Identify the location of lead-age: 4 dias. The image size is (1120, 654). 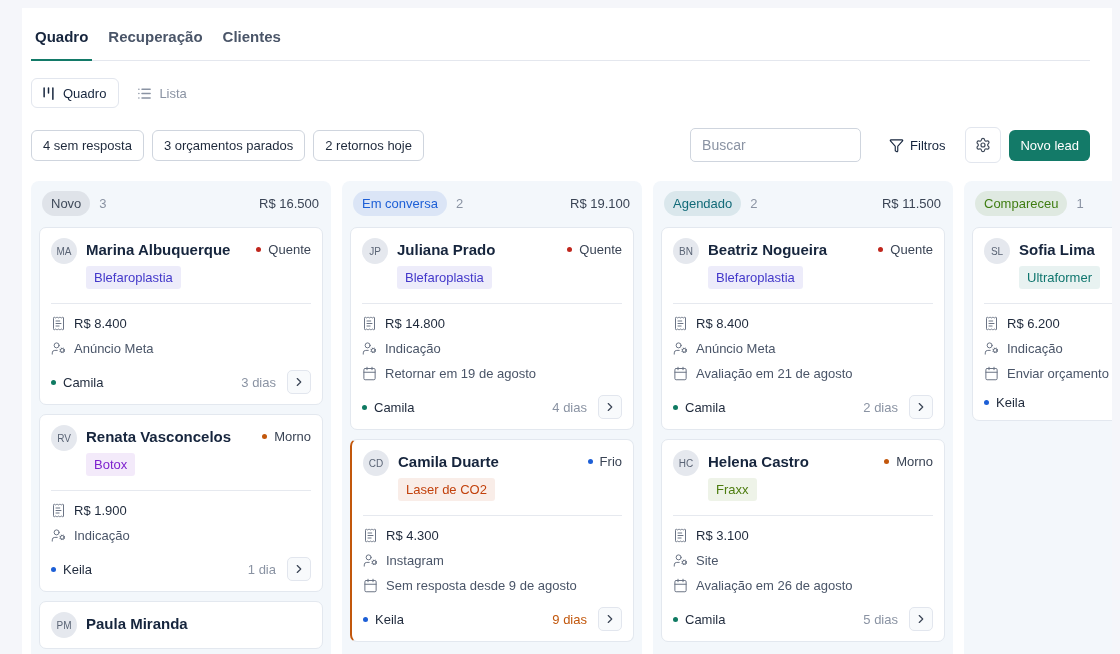
(569, 407).